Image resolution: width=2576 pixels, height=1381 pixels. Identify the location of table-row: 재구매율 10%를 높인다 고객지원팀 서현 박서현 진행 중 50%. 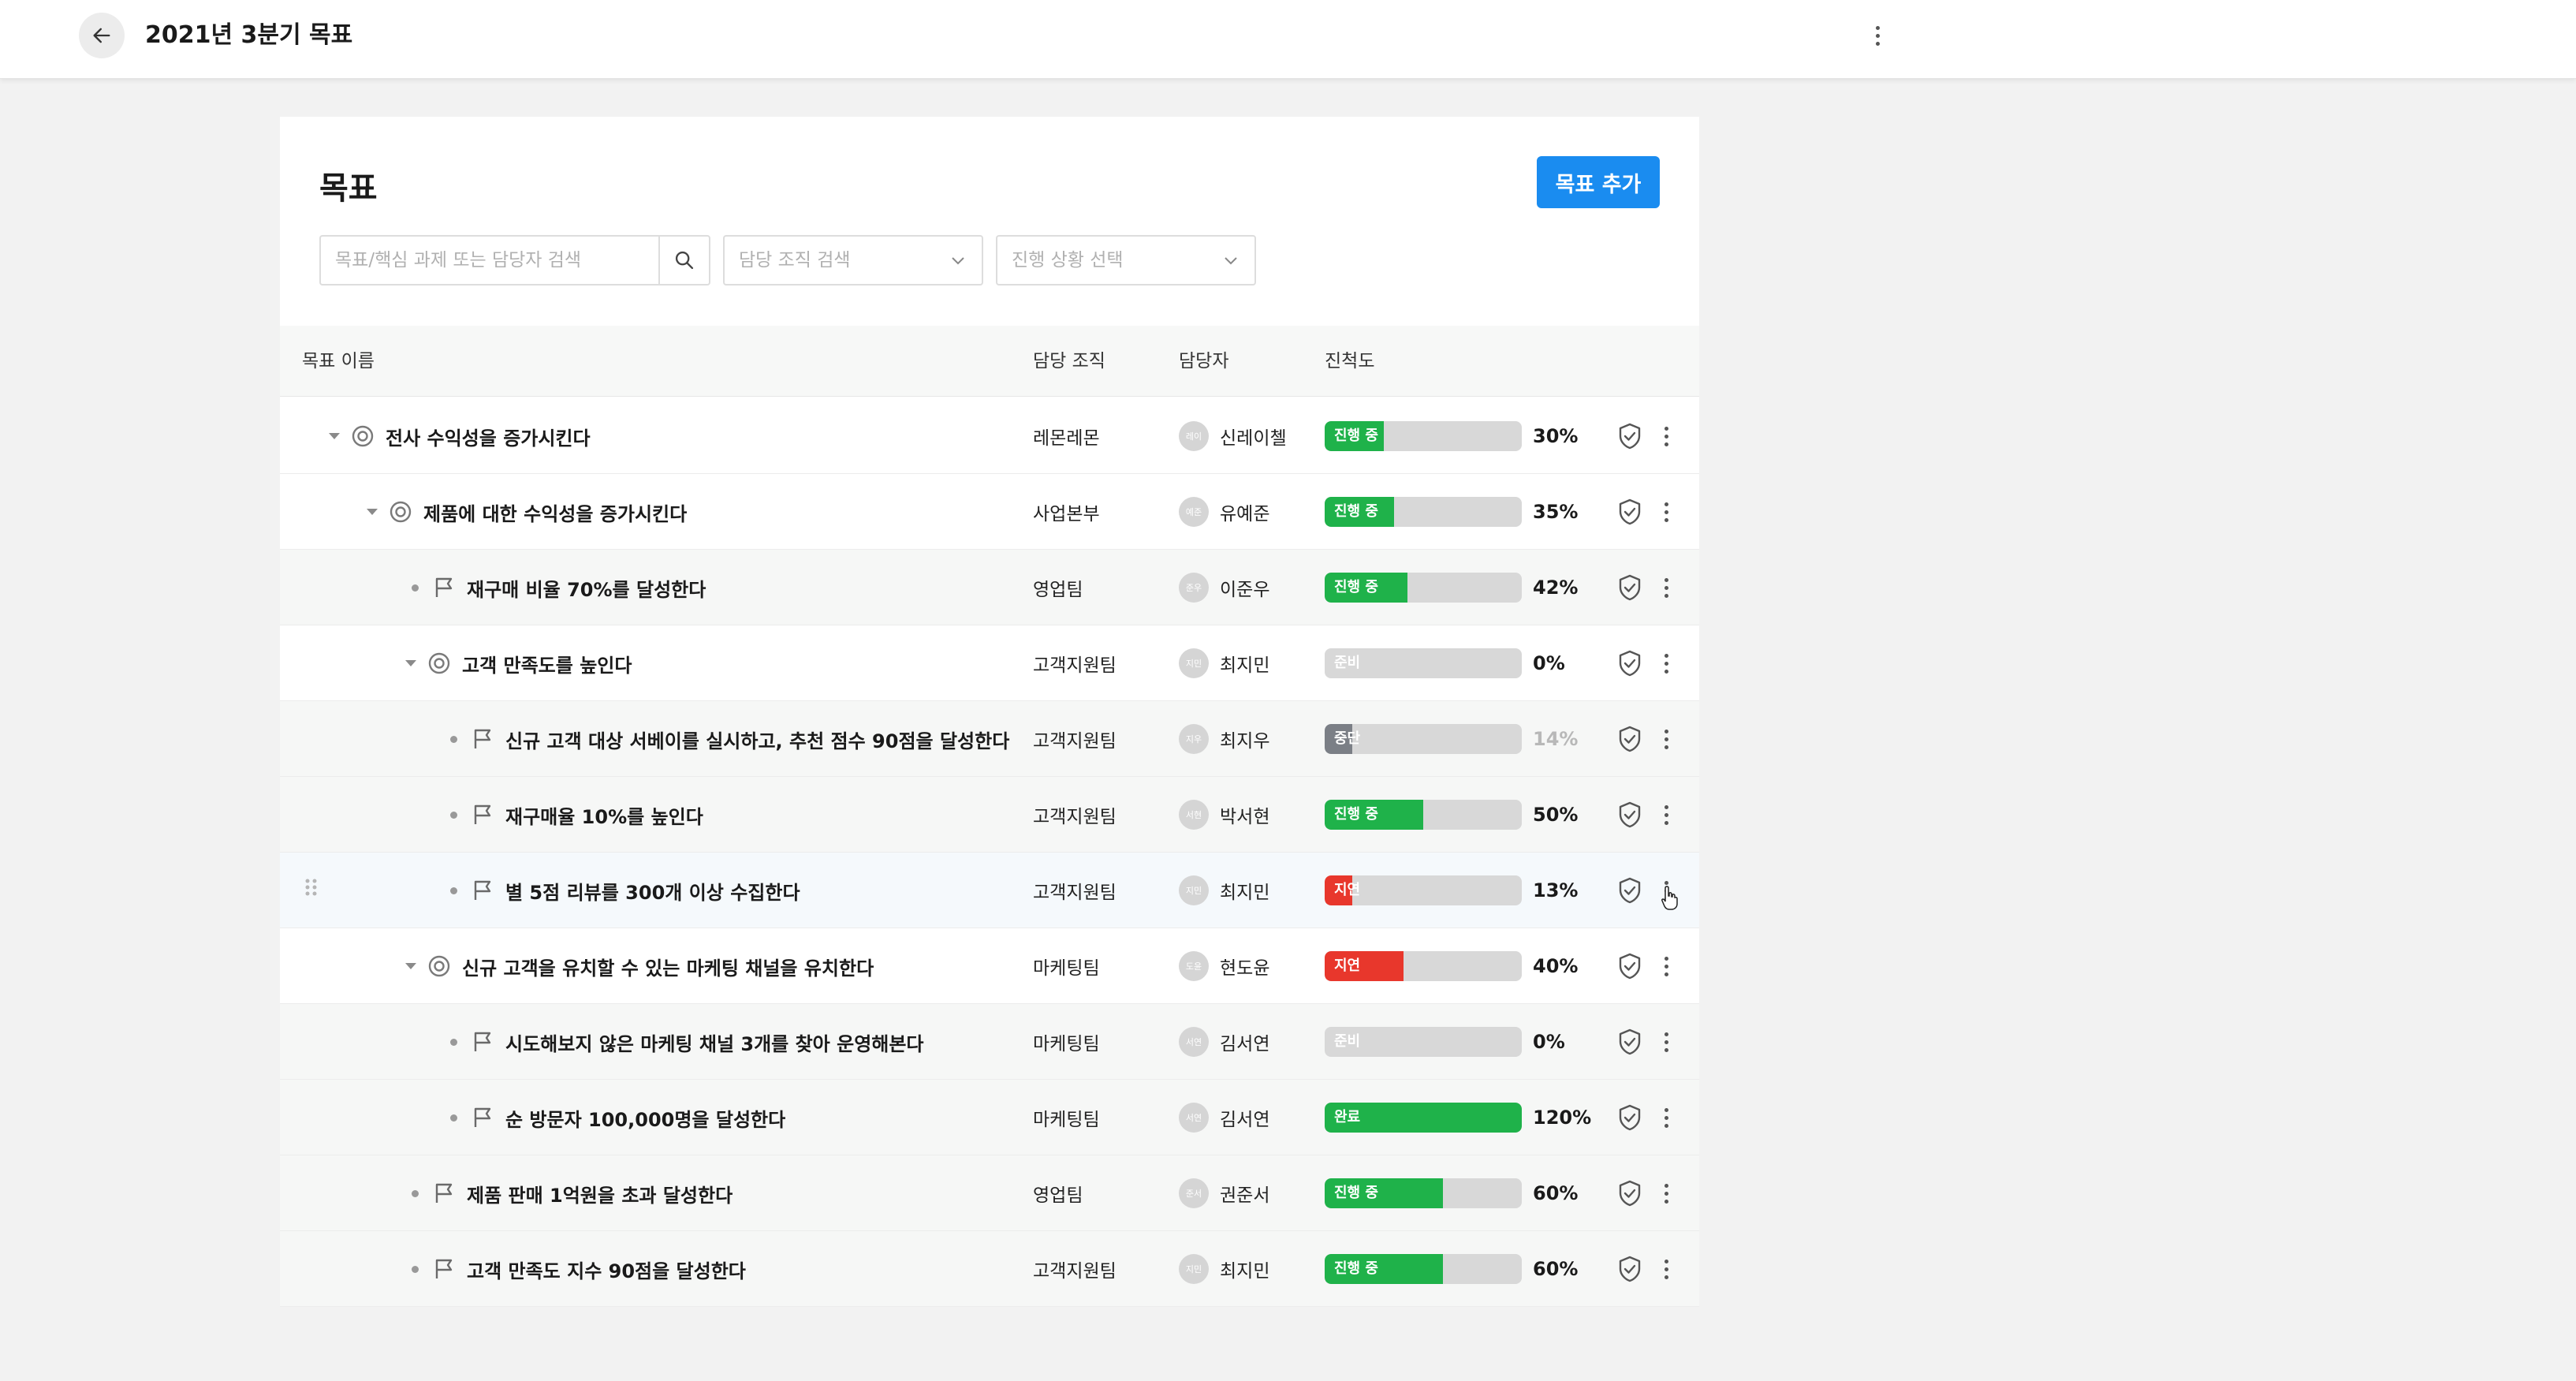
(990, 815).